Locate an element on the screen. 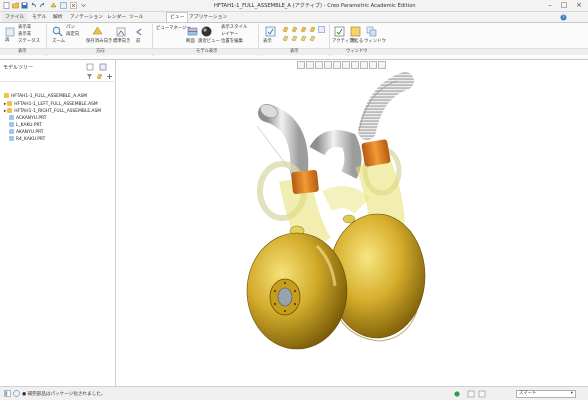 Image resolution: width=588 pixels, height=400 pixels. previous-label: 前 is located at coordinates (138, 41).